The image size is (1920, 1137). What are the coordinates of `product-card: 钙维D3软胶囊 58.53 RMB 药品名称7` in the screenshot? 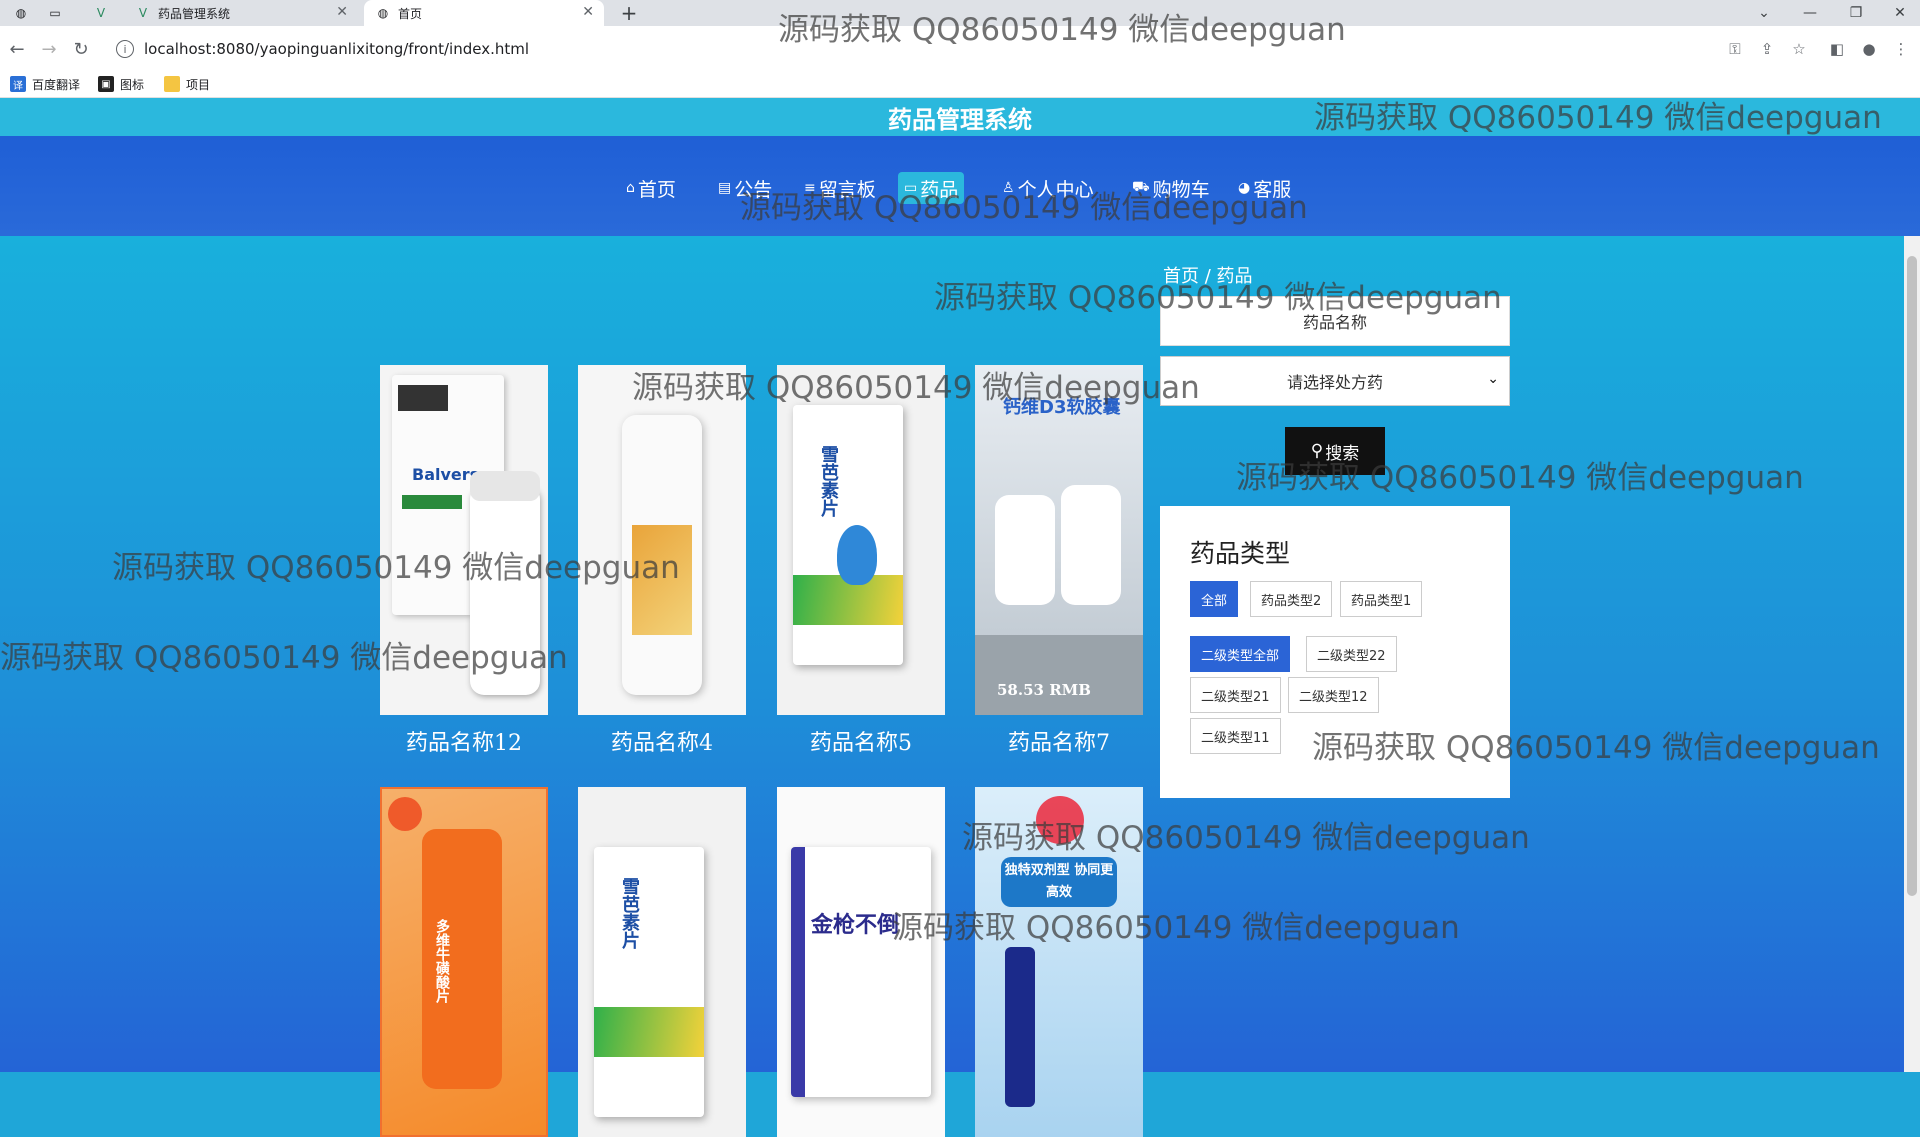 It's located at (1059, 561).